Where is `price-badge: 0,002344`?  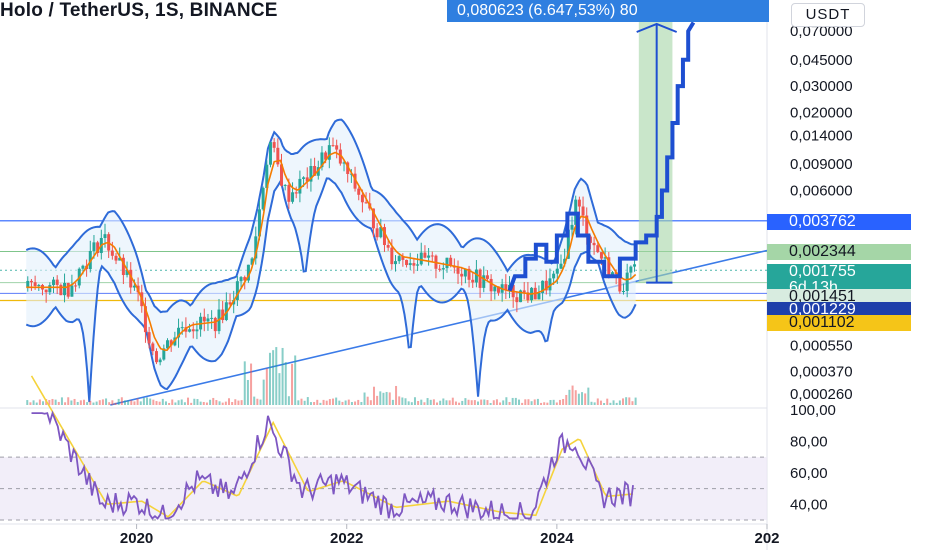
price-badge: 0,002344 is located at coordinates (839, 252).